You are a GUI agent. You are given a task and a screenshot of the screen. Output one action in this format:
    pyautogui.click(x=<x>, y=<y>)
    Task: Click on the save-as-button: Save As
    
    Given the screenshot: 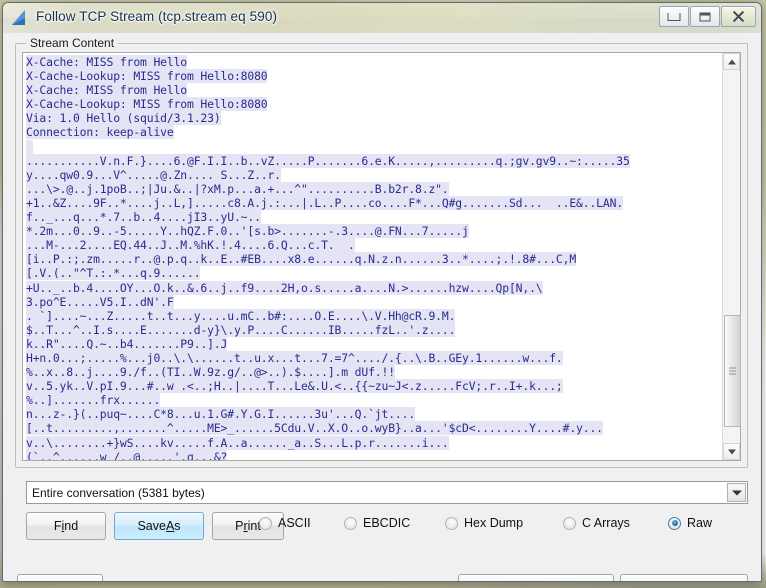 What is the action you would take?
    pyautogui.click(x=159, y=526)
    